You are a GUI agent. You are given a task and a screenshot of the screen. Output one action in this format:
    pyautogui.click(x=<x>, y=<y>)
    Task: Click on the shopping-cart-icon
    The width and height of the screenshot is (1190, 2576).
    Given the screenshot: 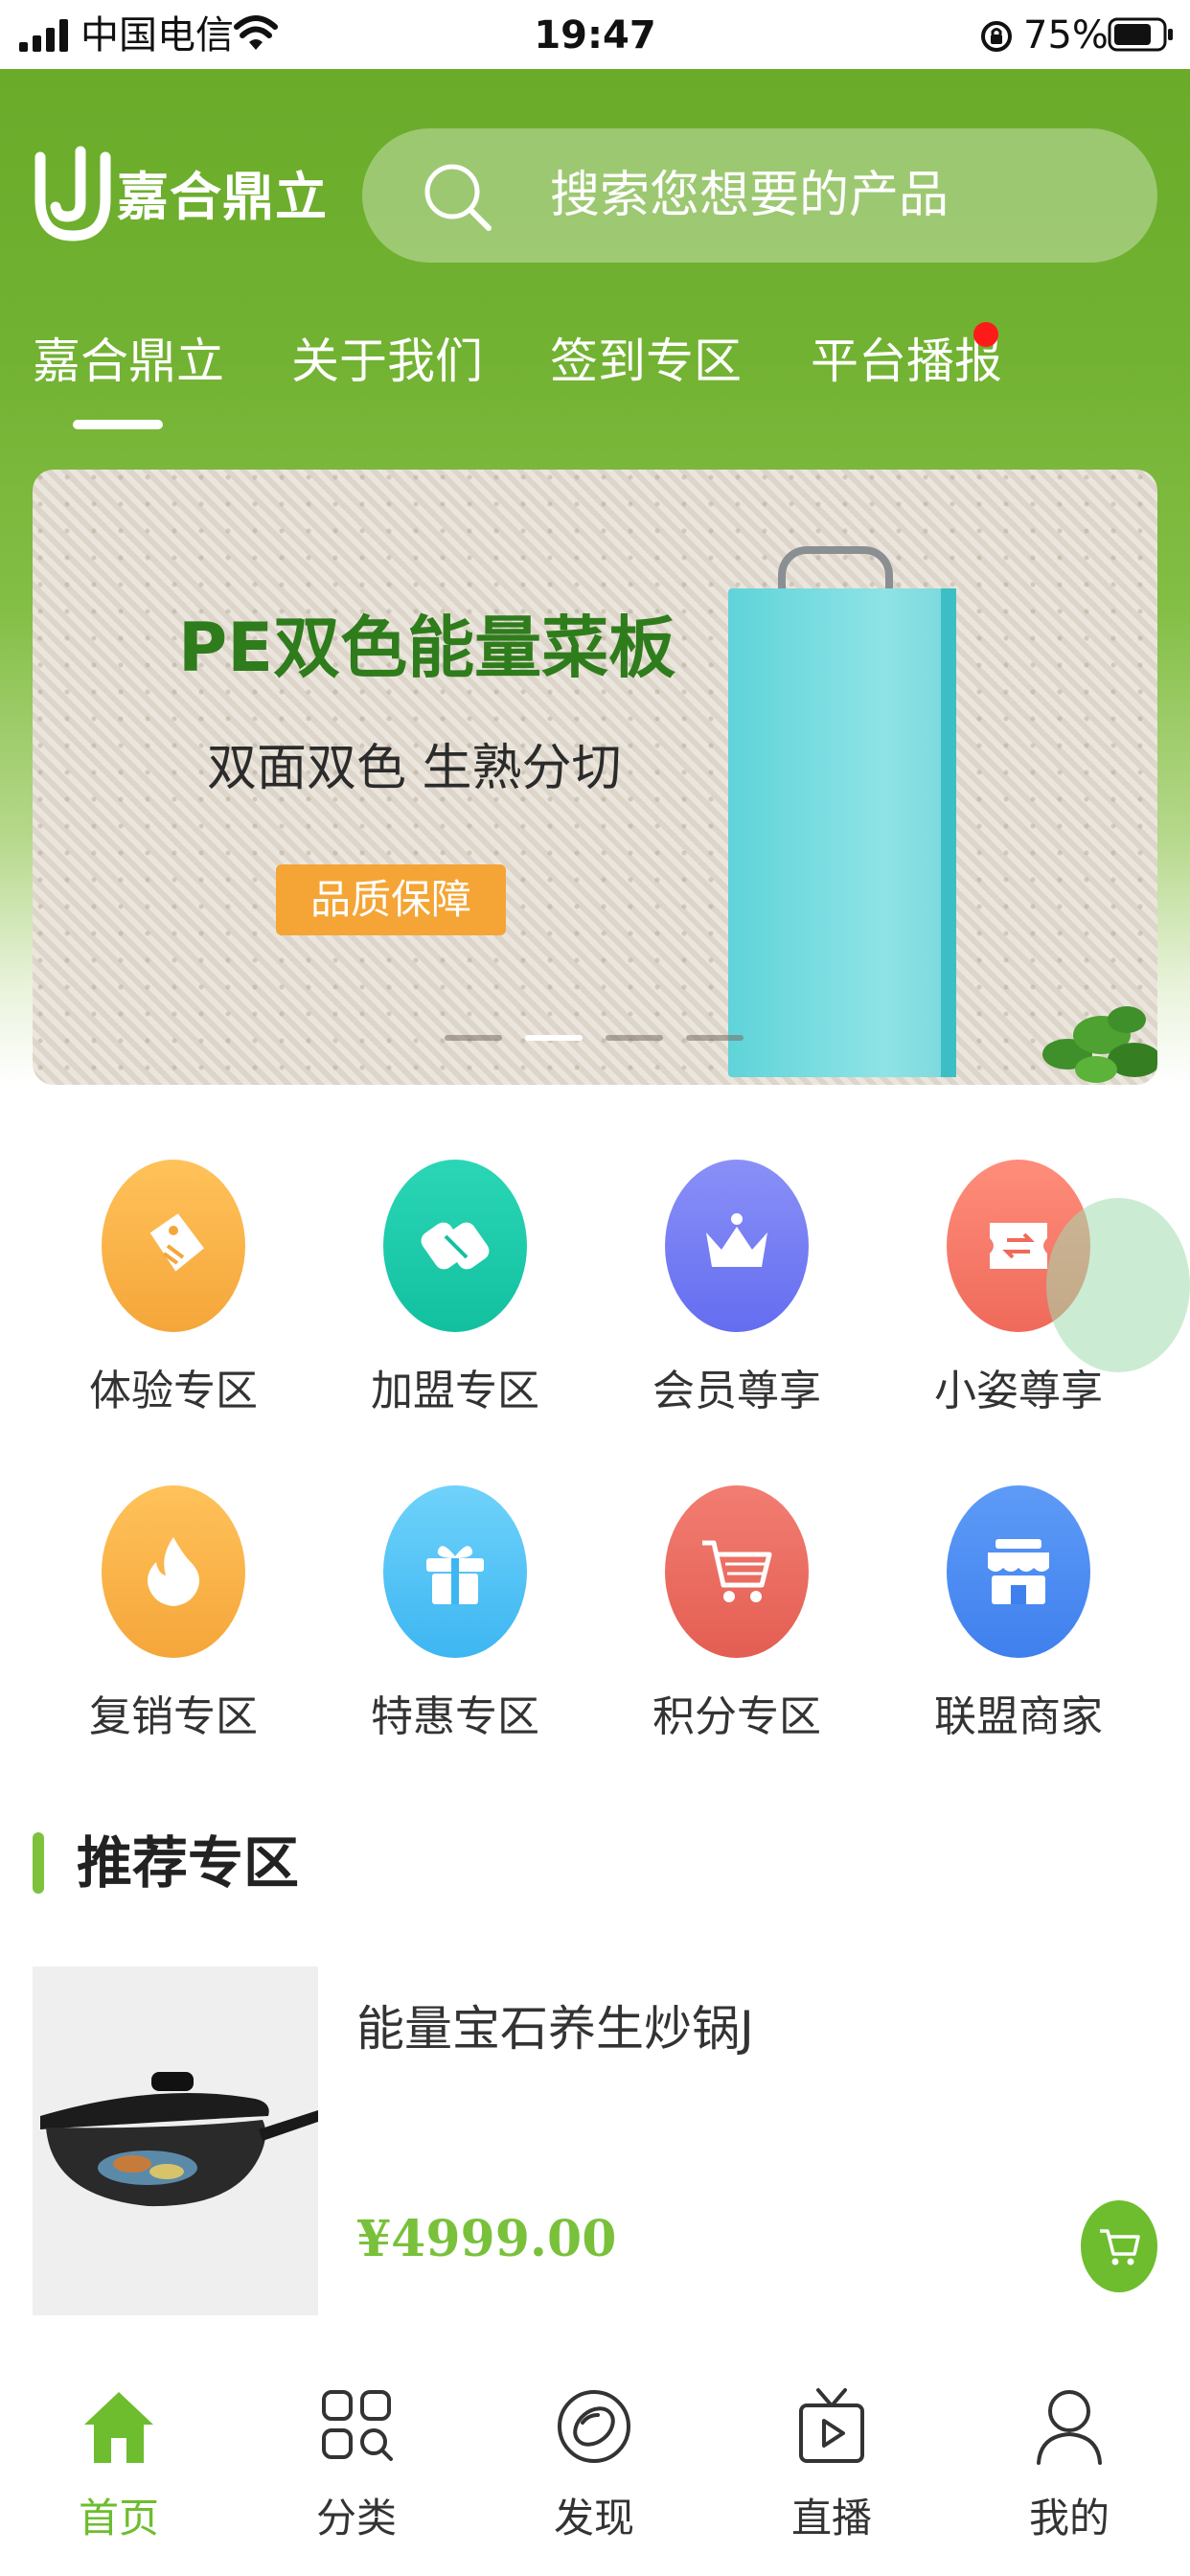 What is the action you would take?
    pyautogui.click(x=737, y=1571)
    